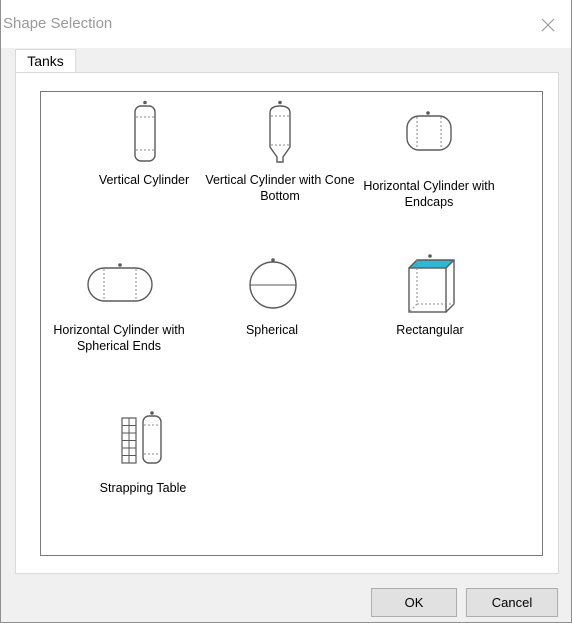  I want to click on shape-item-vertical-cylinder-cone-bottom: Vertical Cylinder with Cone Bottom, so click(280, 154).